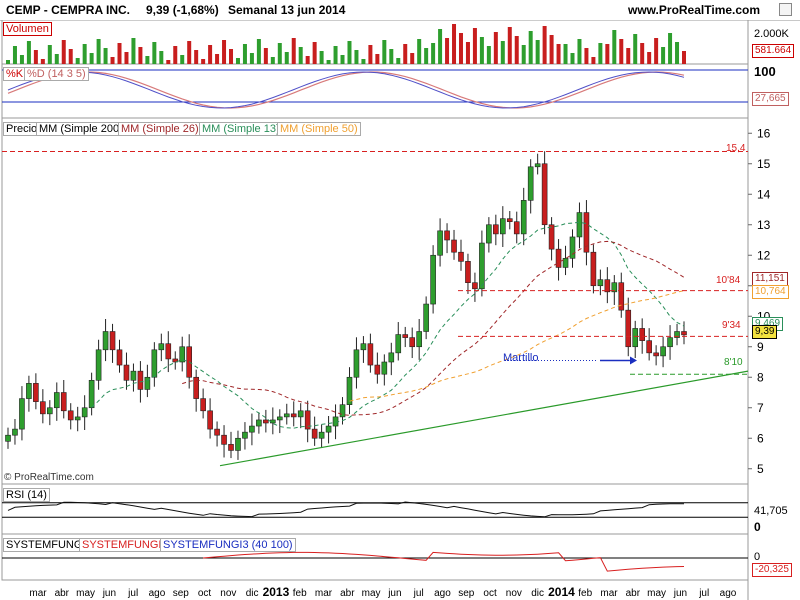 The image size is (800, 600). I want to click on level-9-34: 9'34, so click(731, 325).